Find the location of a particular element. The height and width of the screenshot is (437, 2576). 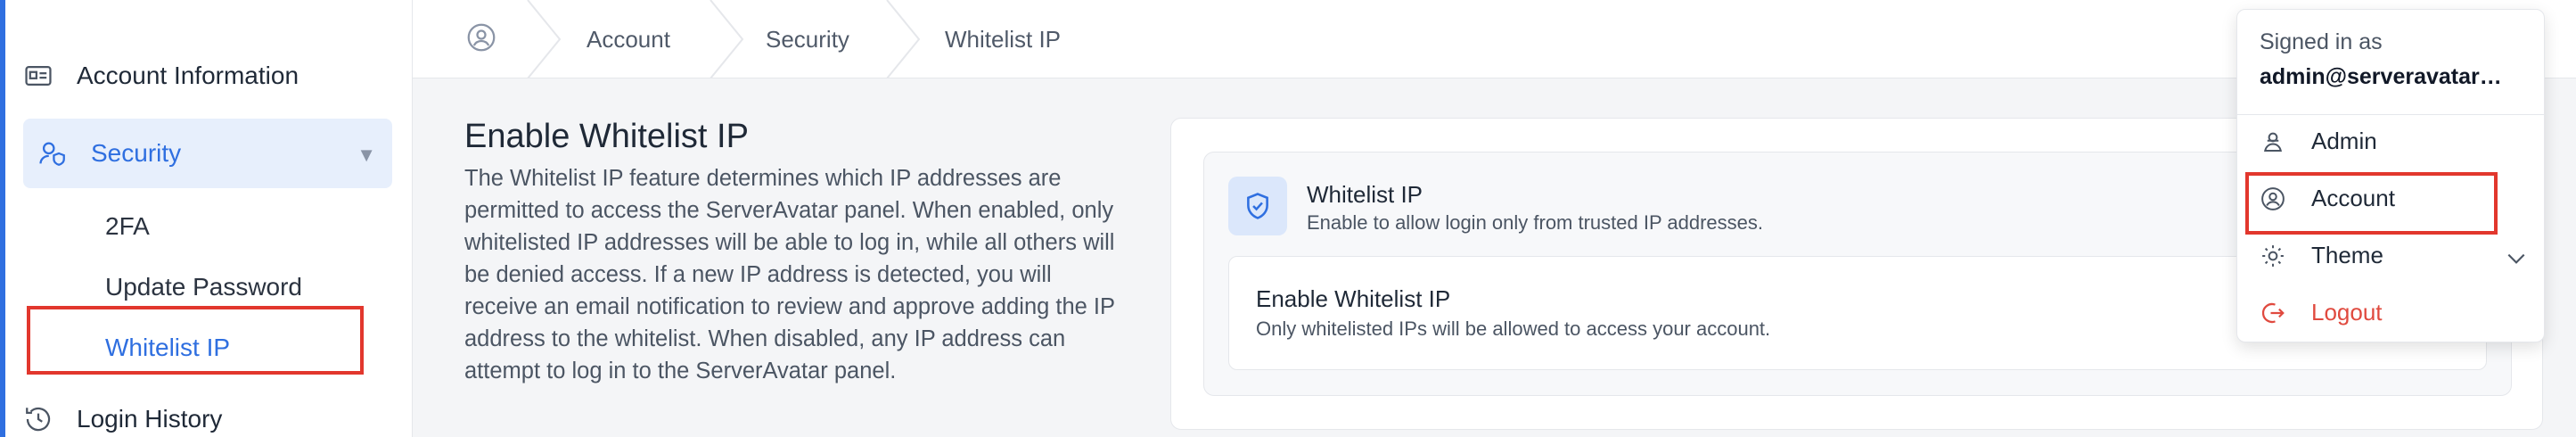

sidebar-item-security: Security ▼ is located at coordinates (207, 153).